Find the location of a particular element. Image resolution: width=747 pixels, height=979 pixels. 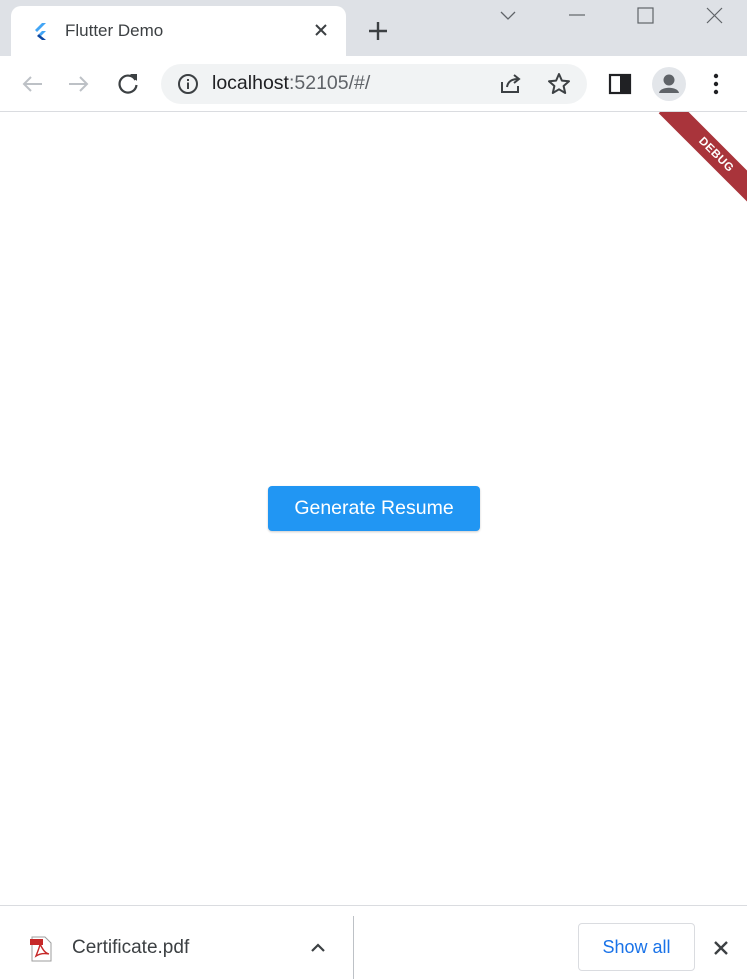

debug-banner: DEBUG is located at coordinates (373, 172).